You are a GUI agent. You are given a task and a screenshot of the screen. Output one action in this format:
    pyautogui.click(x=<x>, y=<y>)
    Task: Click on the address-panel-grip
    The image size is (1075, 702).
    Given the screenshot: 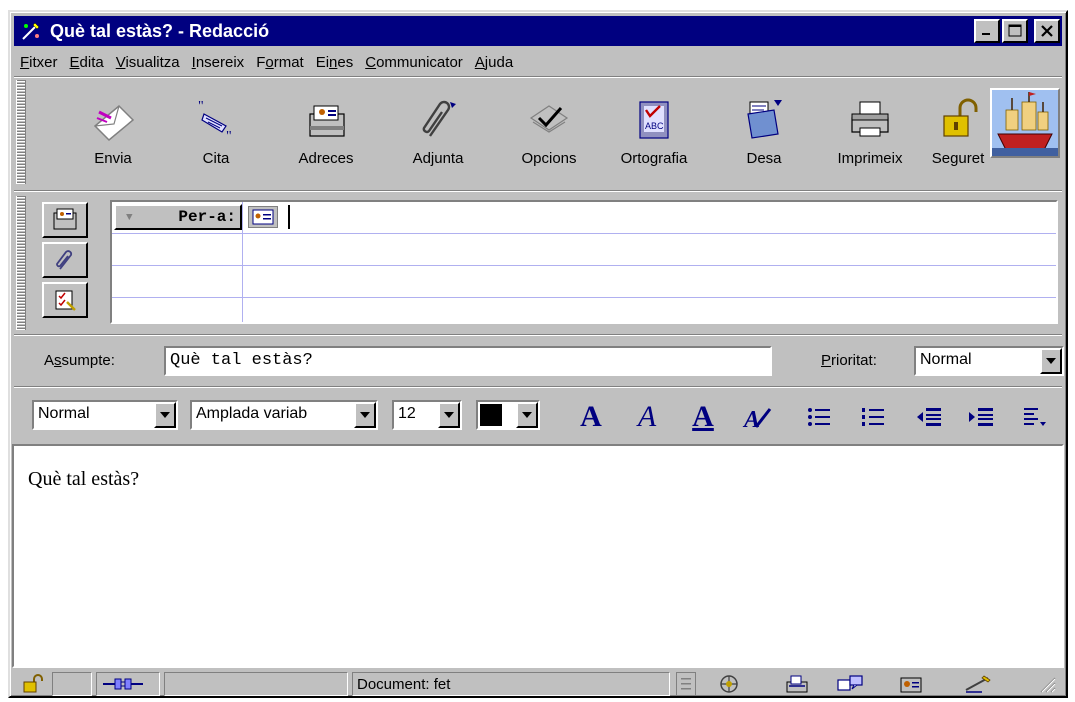 What is the action you would take?
    pyautogui.click(x=21, y=263)
    